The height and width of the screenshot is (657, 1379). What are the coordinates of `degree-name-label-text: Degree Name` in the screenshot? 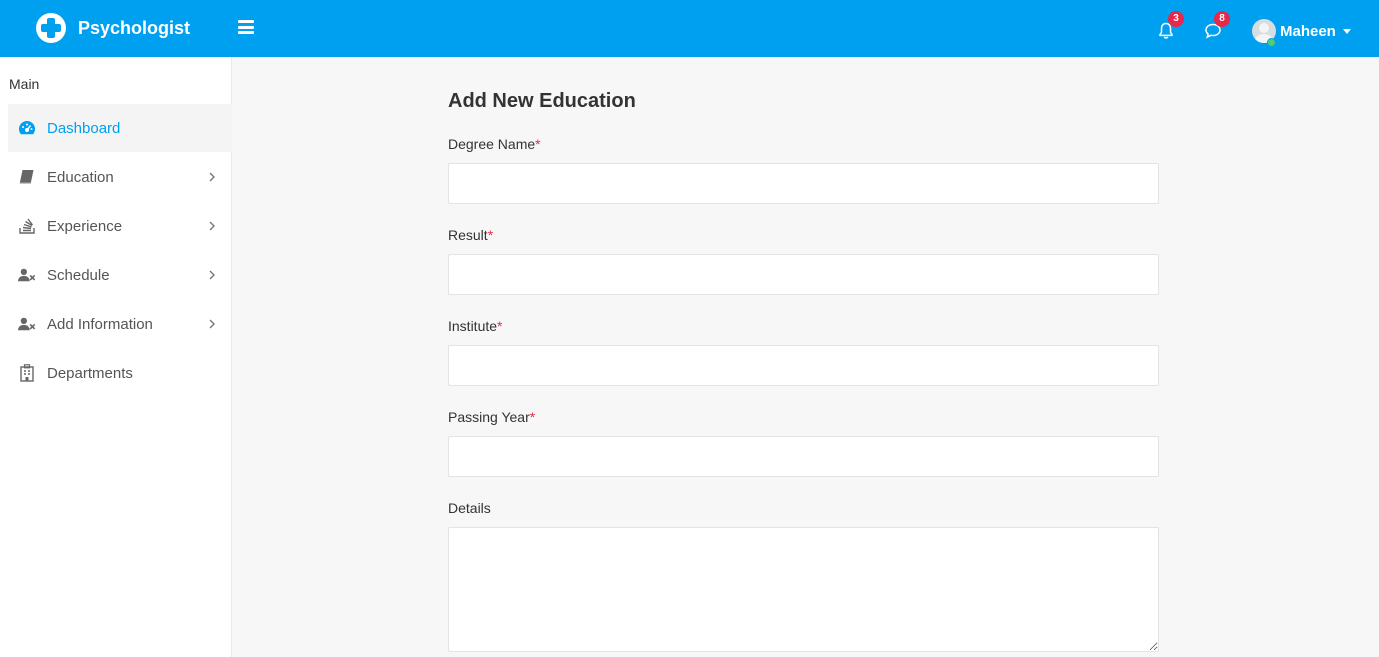 It's located at (492, 144).